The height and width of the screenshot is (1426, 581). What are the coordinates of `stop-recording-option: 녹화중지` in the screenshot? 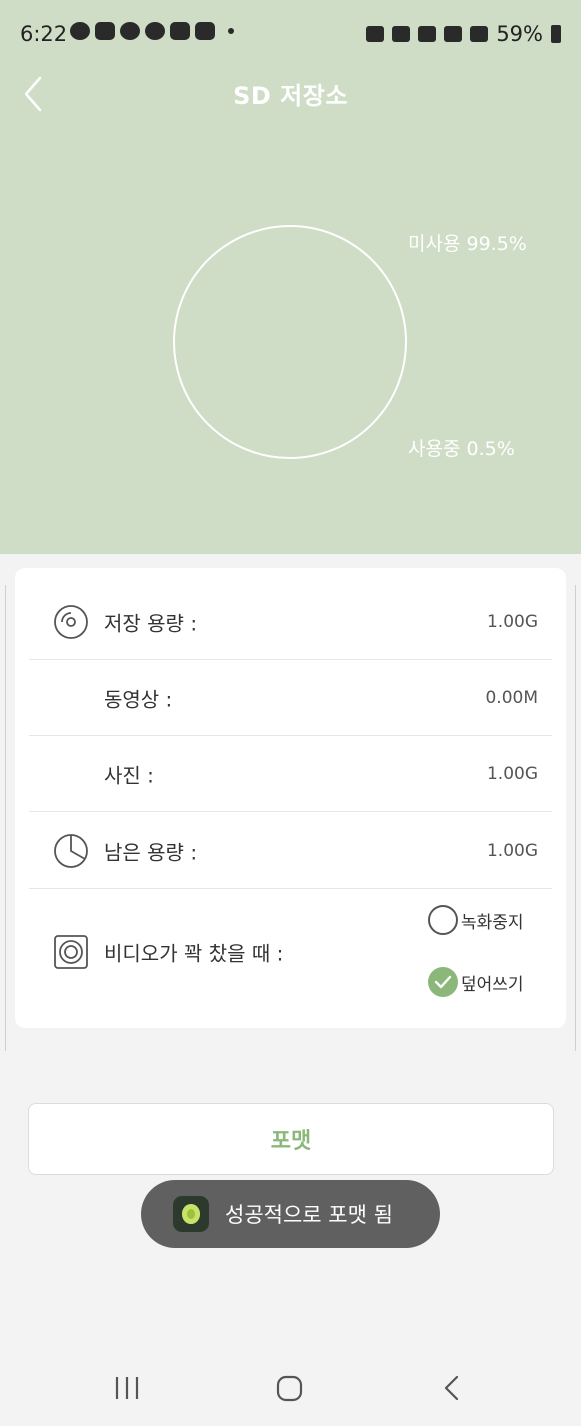 It's located at (476, 920).